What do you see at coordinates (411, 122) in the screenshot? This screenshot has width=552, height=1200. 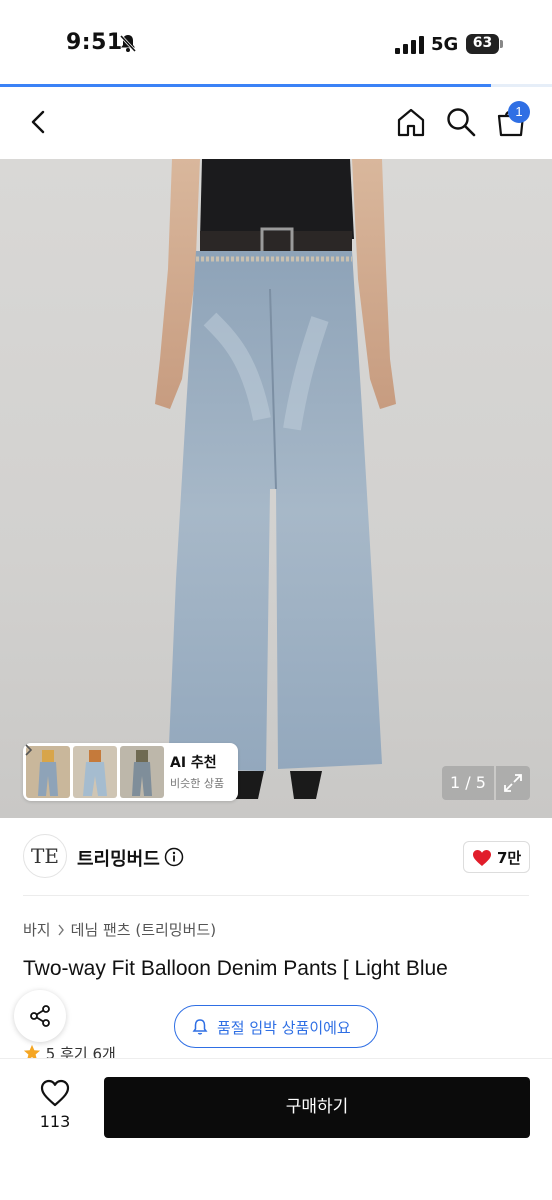 I see `home-icon` at bounding box center [411, 122].